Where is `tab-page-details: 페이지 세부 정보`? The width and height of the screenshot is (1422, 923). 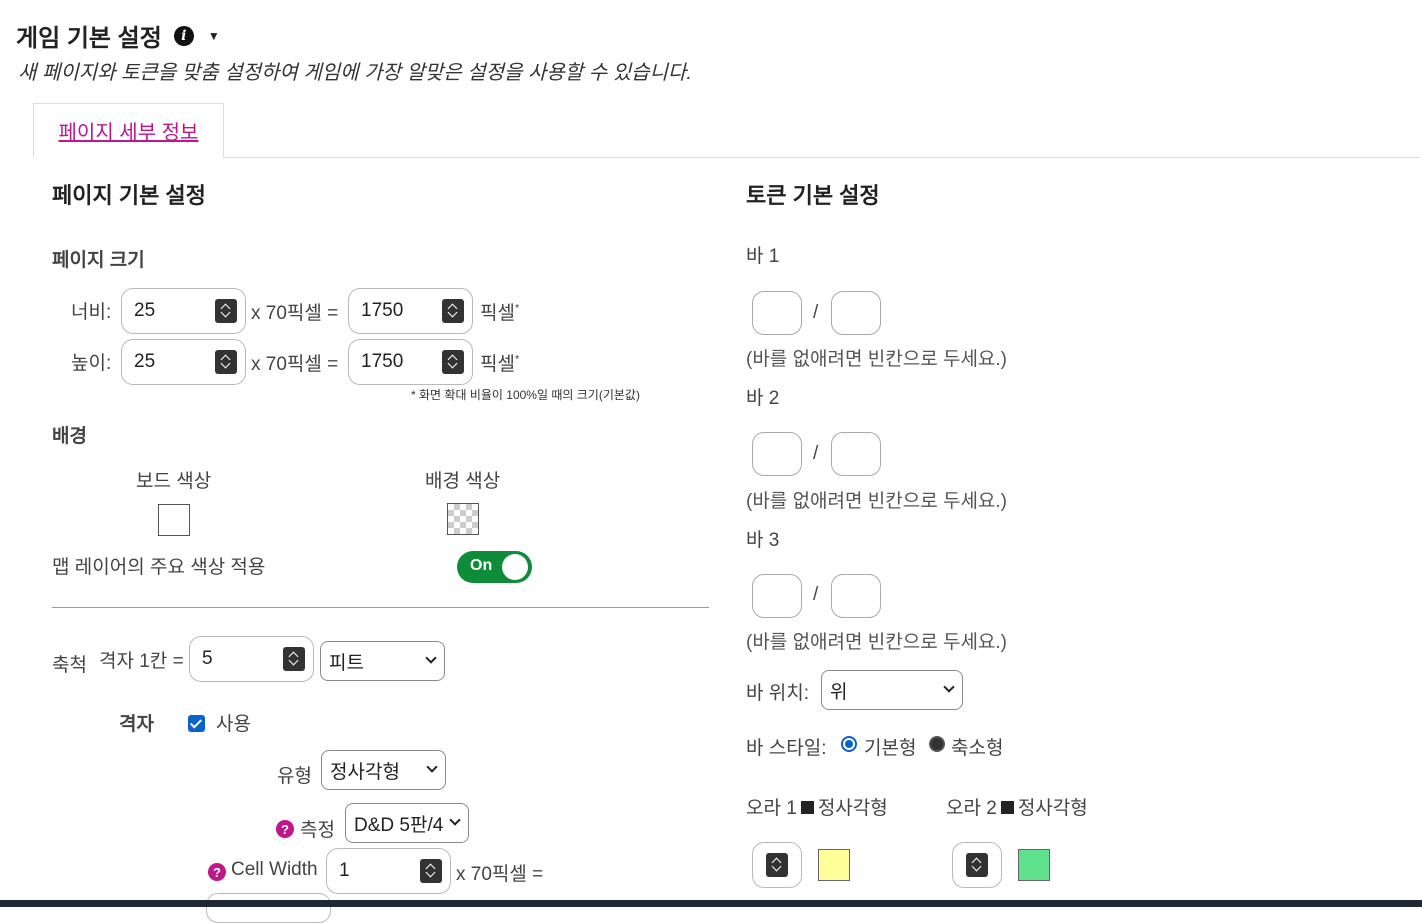
tab-page-details: 페이지 세부 정보 is located at coordinates (128, 130).